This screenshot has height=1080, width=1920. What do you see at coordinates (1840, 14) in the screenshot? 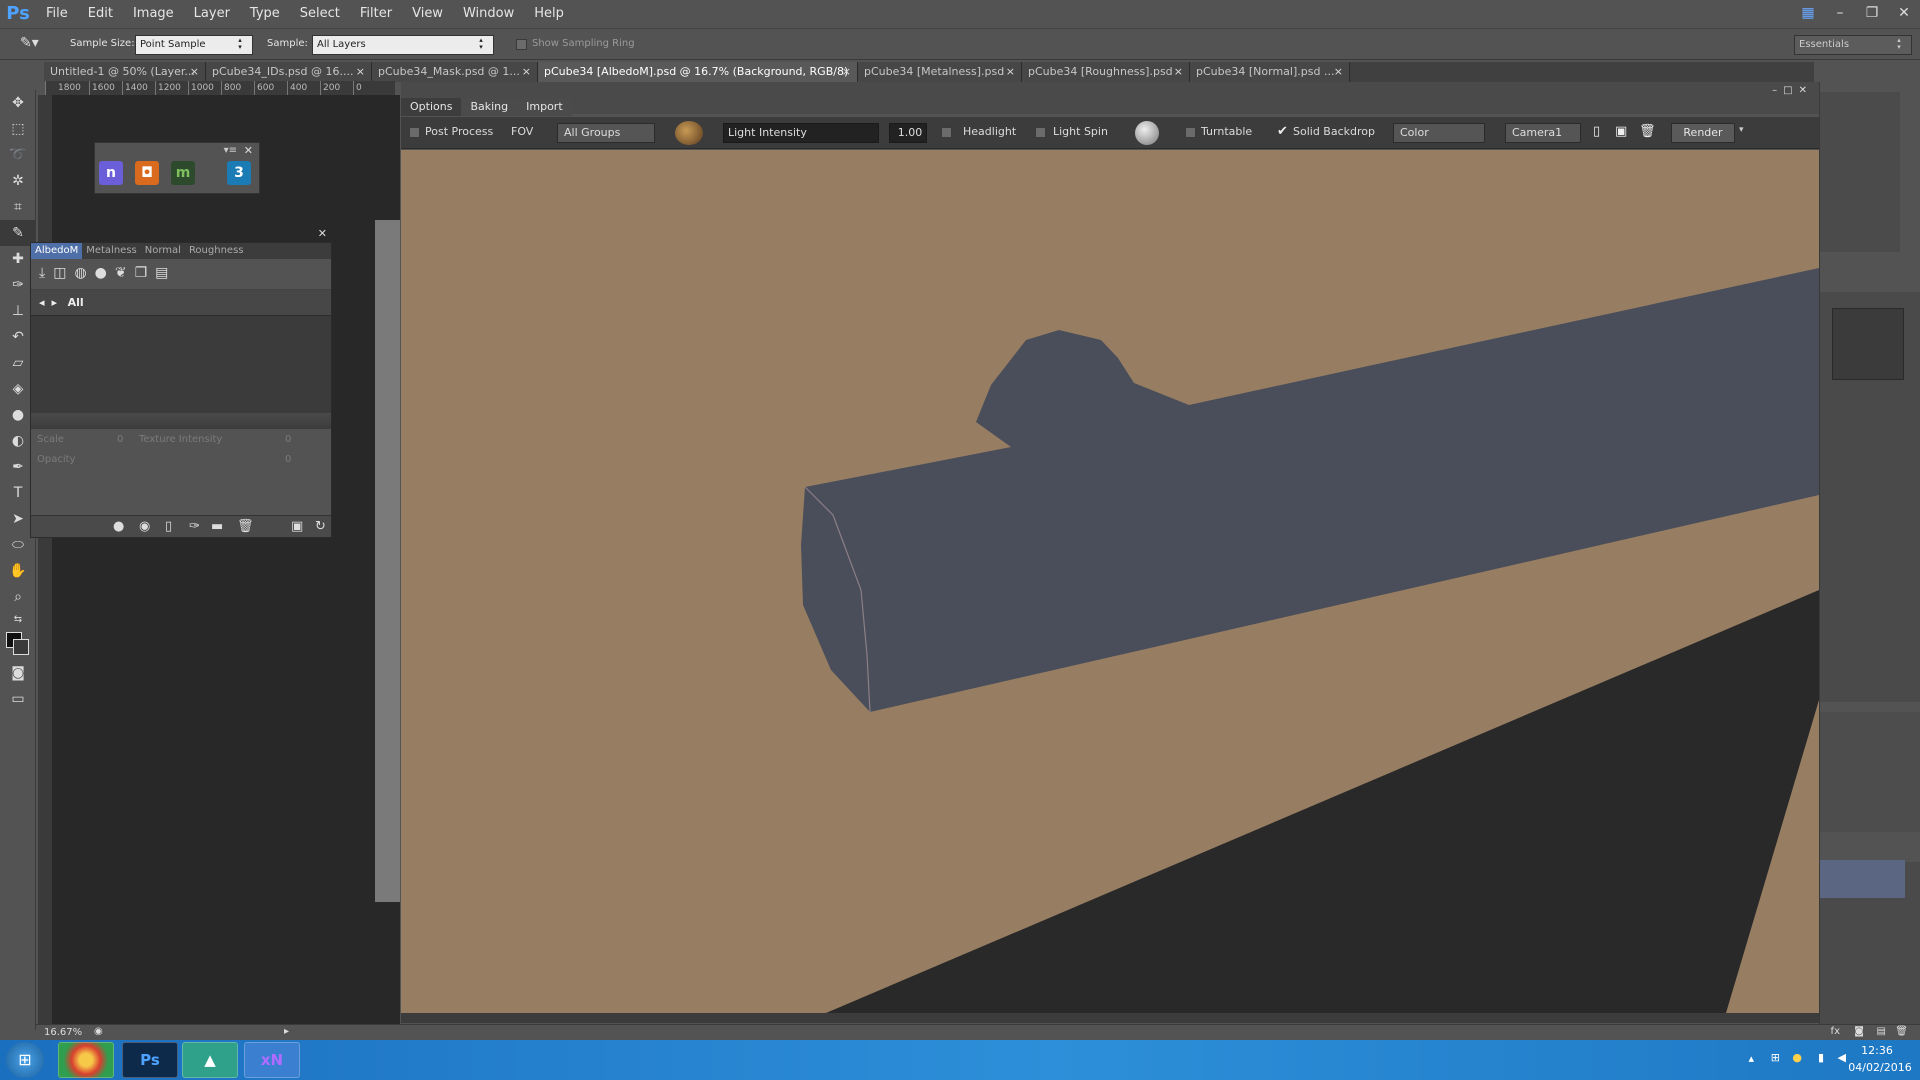
I see `minimize-window-button: –` at bounding box center [1840, 14].